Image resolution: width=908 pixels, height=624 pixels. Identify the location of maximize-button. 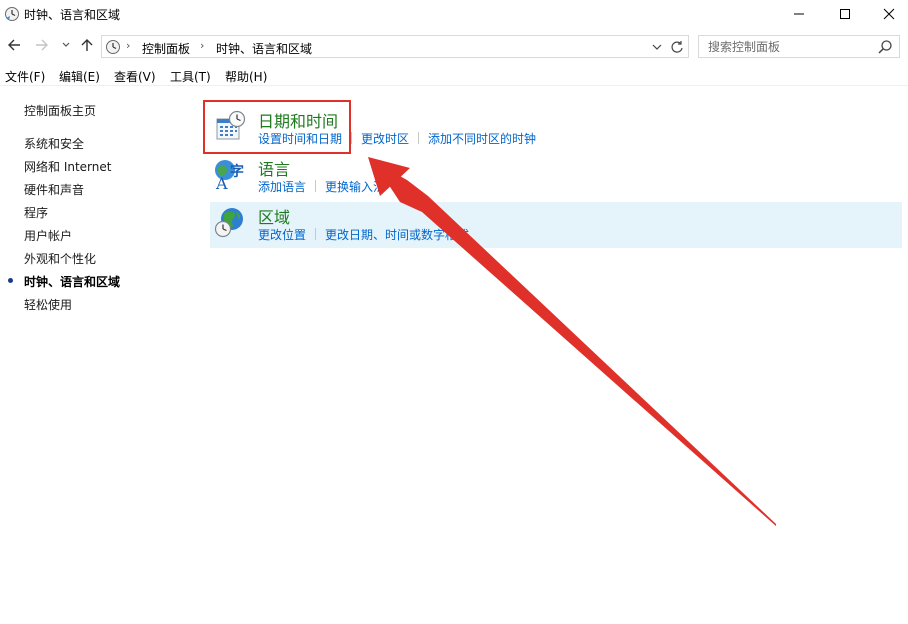
(845, 14).